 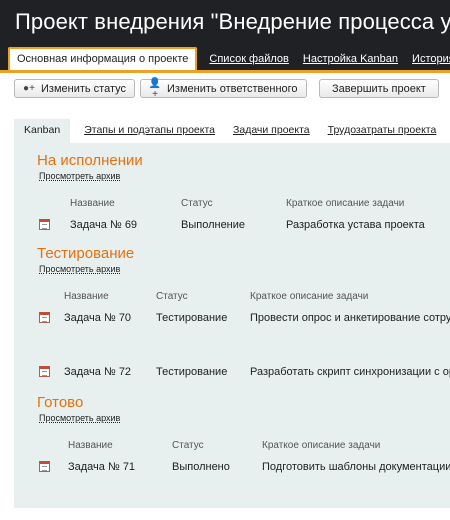 I want to click on tab-history: История из, so click(x=431, y=61).